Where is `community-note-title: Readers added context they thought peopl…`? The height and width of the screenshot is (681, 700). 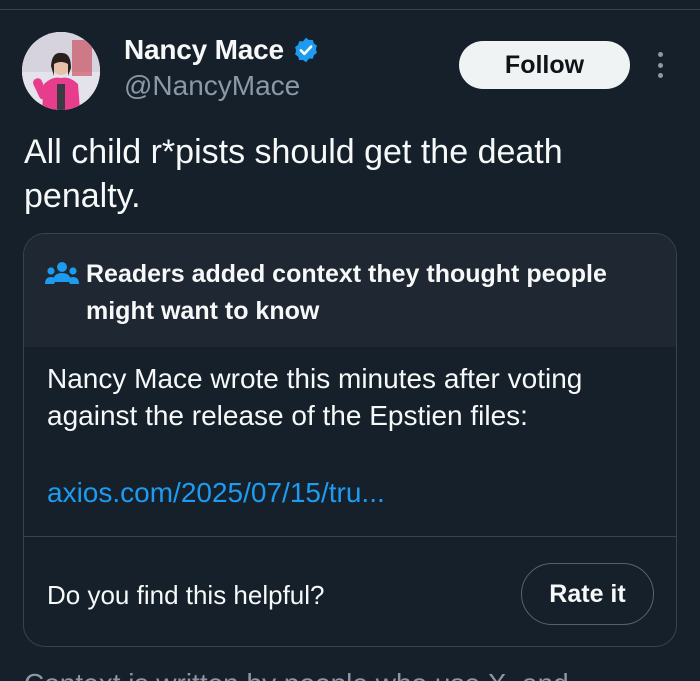
community-note-title: Readers added context they thought peopl… is located at coordinates (346, 292).